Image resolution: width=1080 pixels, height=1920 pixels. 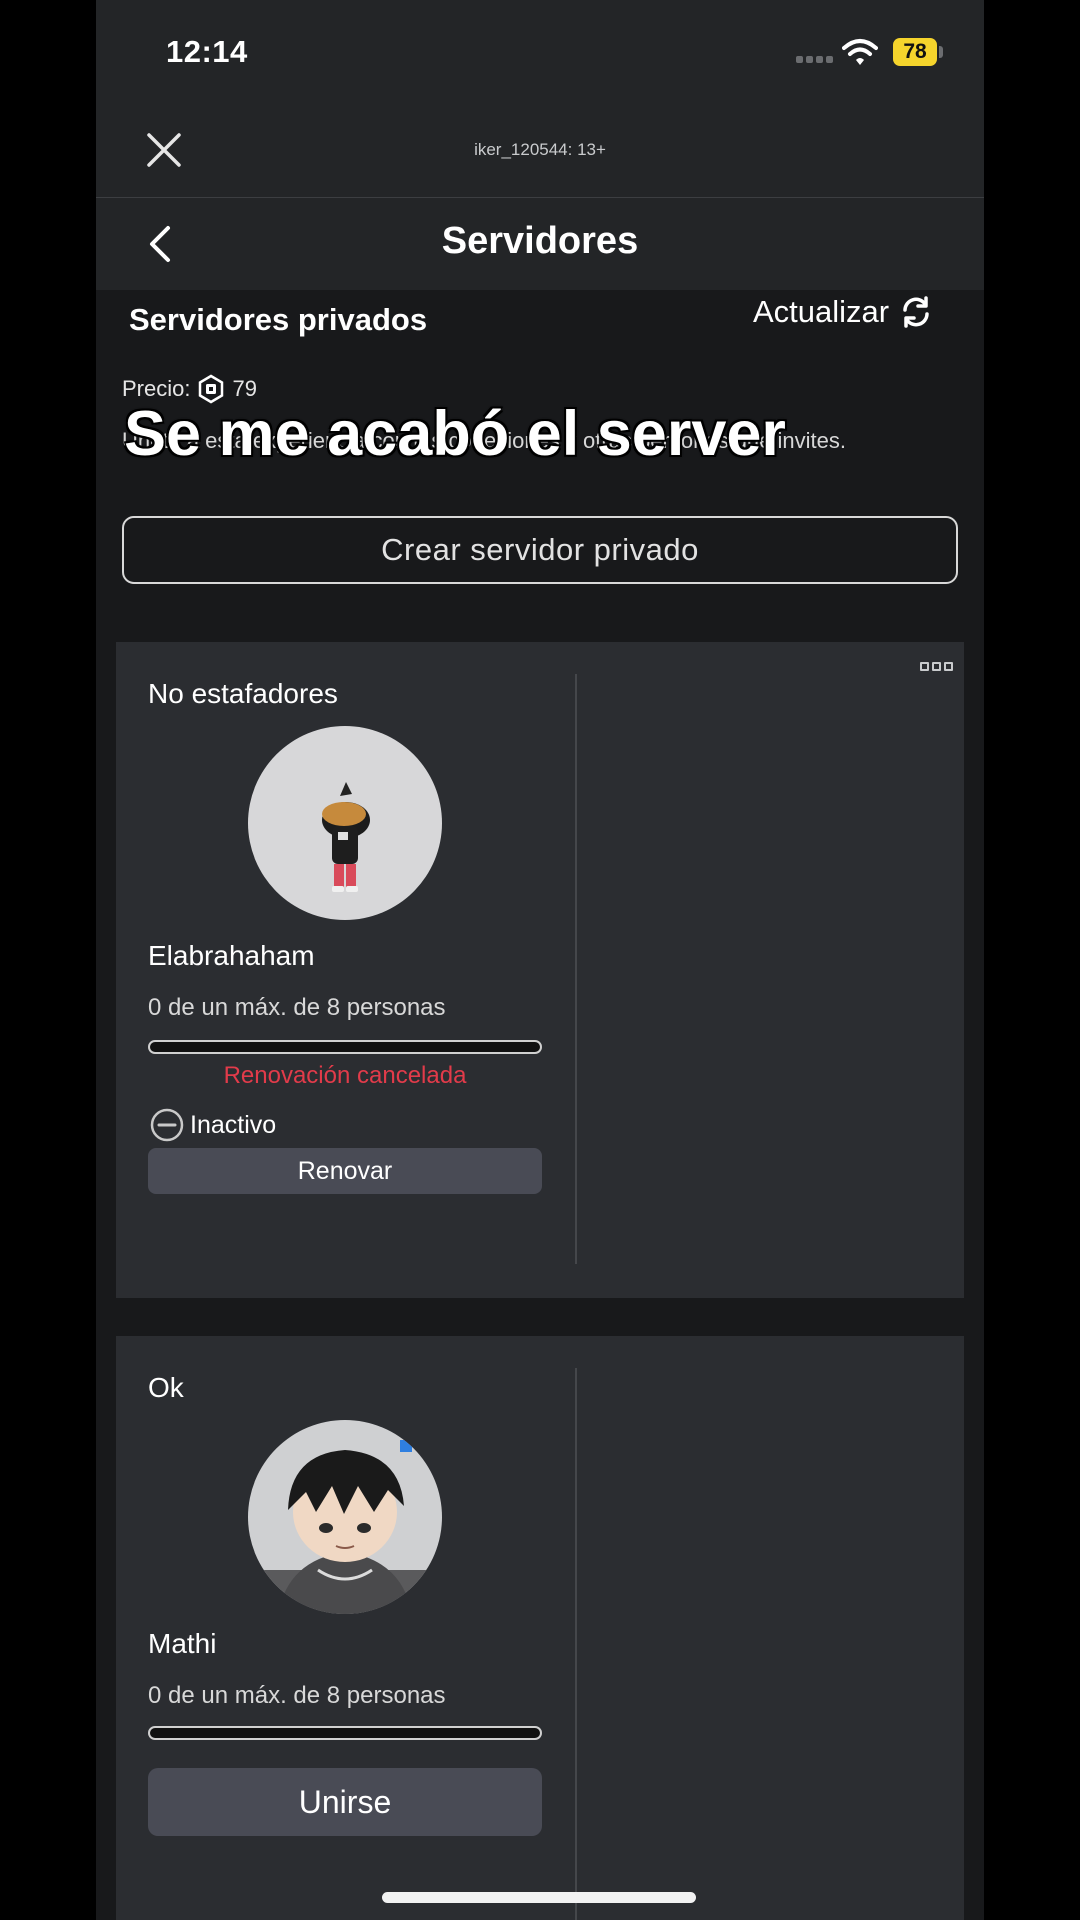 What do you see at coordinates (166, 1387) in the screenshot?
I see `server-name: Ok` at bounding box center [166, 1387].